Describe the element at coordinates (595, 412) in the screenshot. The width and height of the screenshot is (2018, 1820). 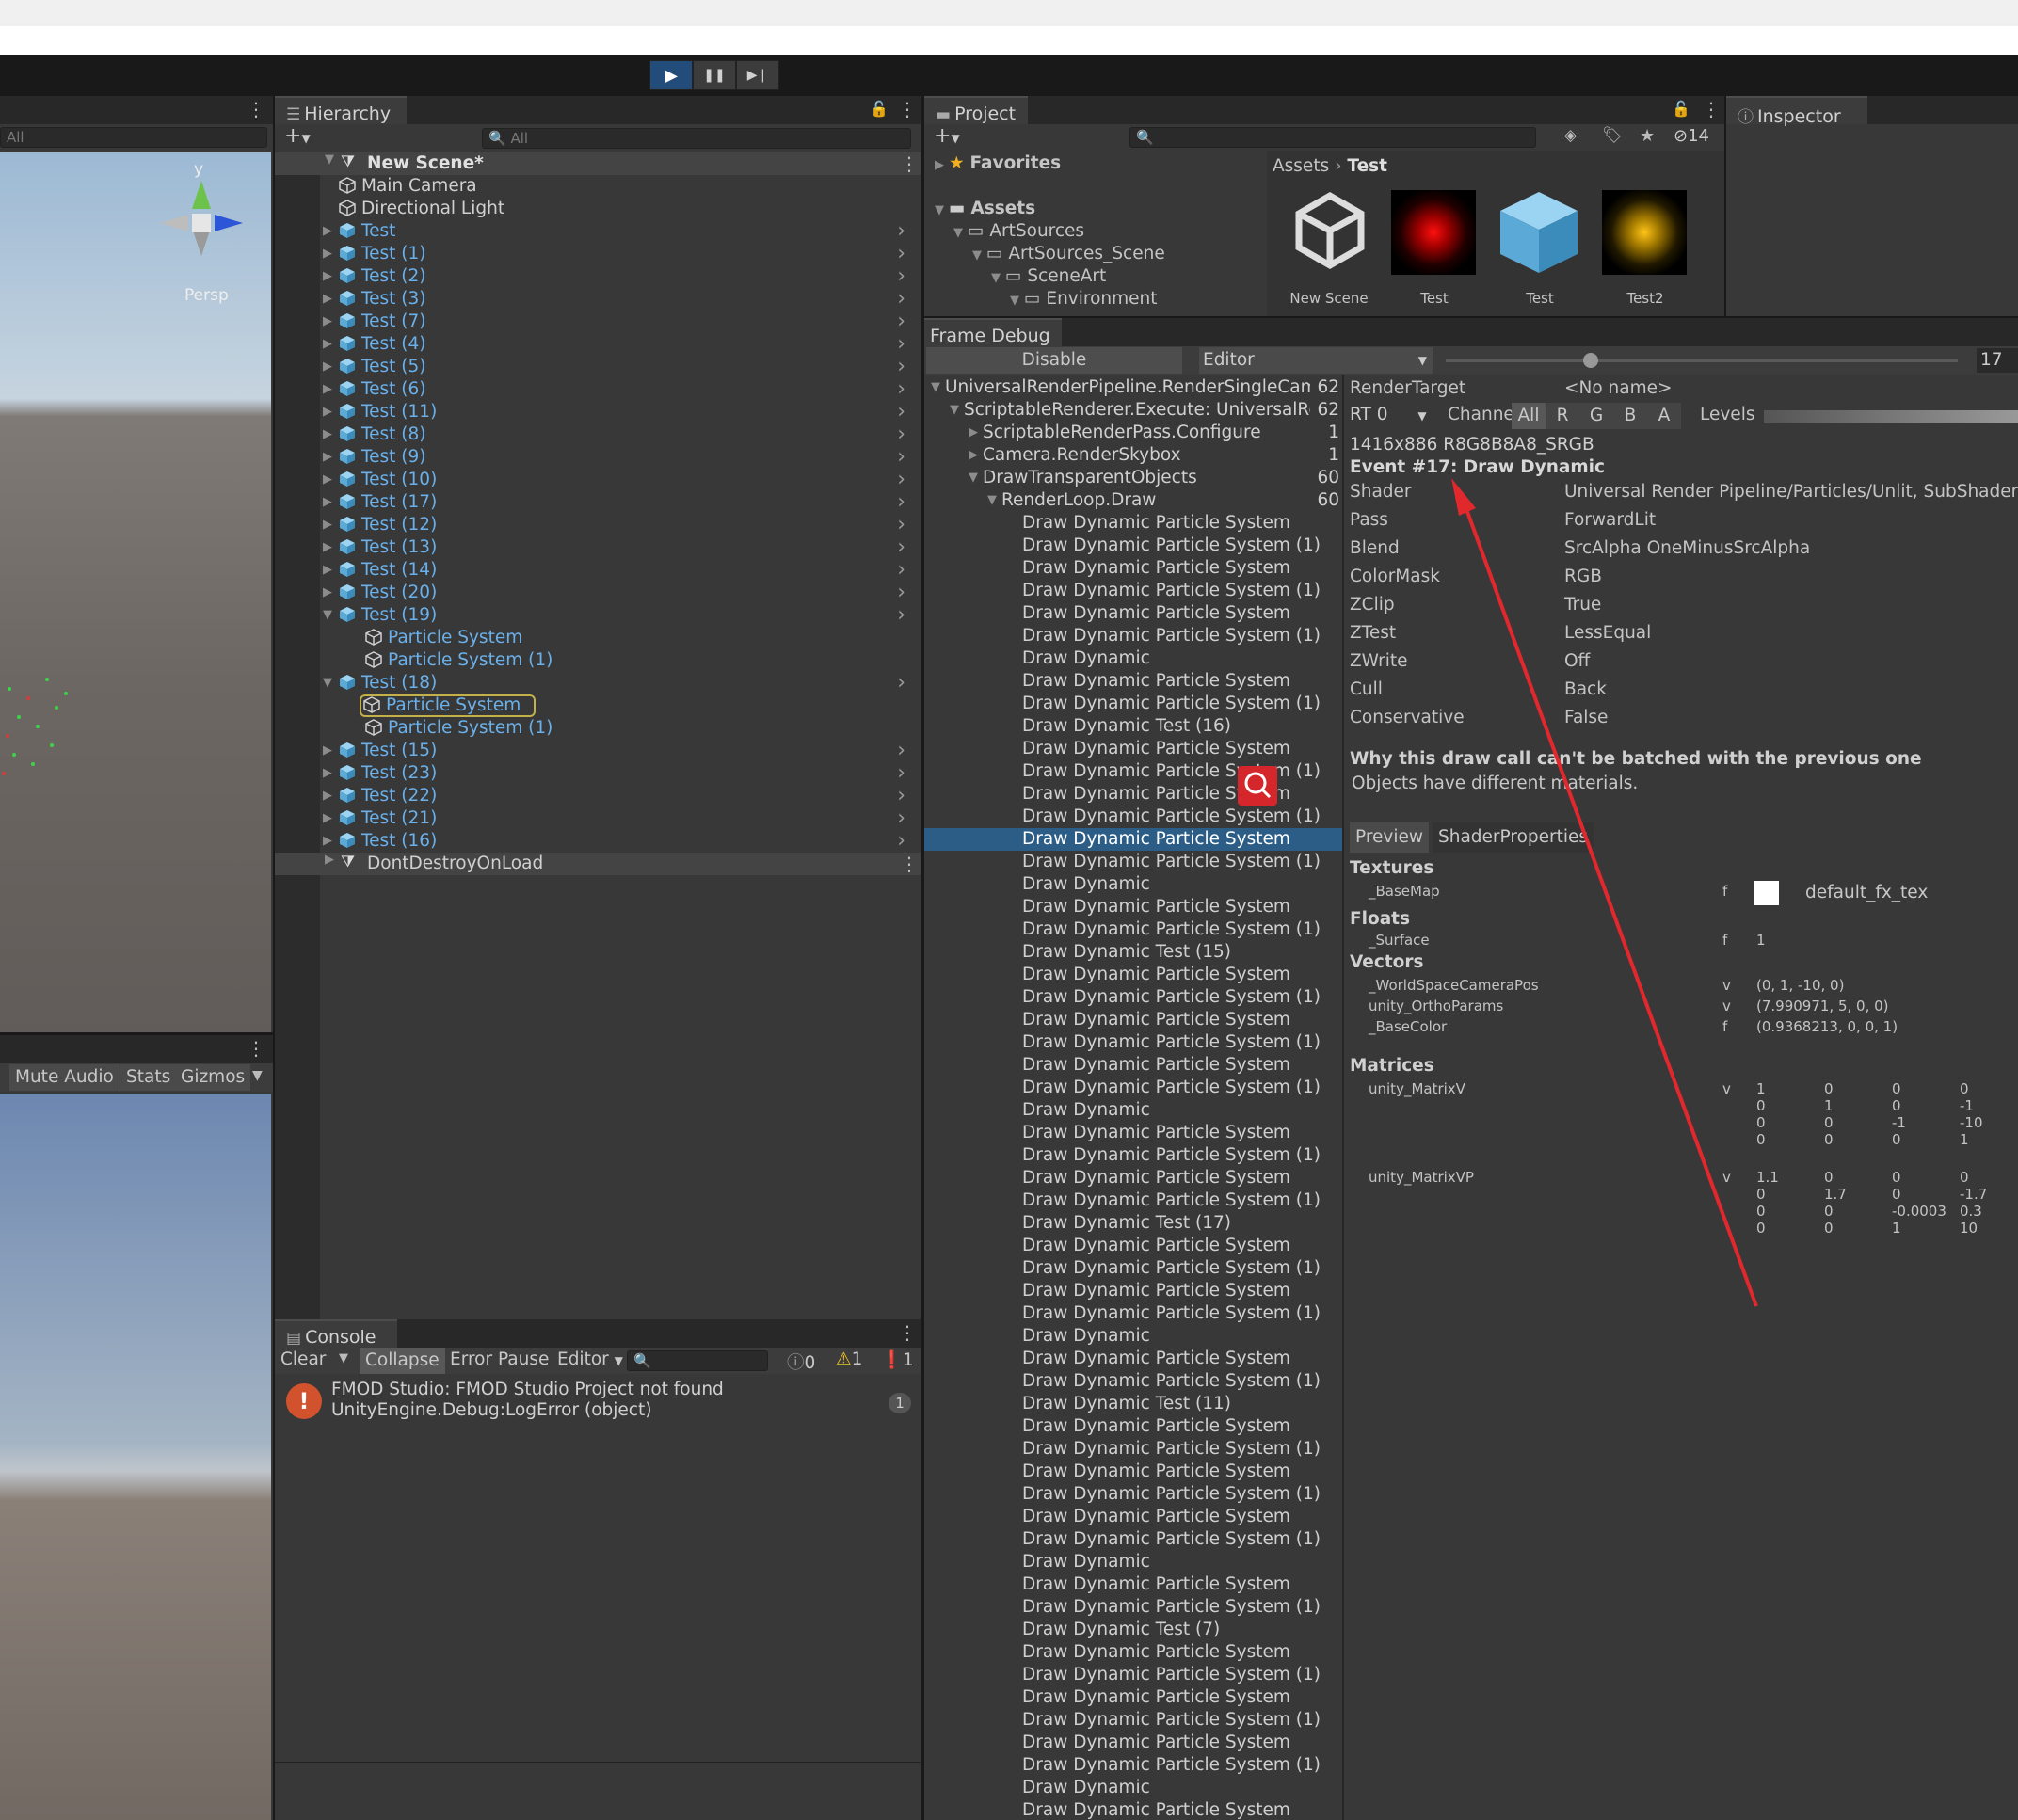
I see `hierarchy-item: ▶ Test (11) ›` at that location.